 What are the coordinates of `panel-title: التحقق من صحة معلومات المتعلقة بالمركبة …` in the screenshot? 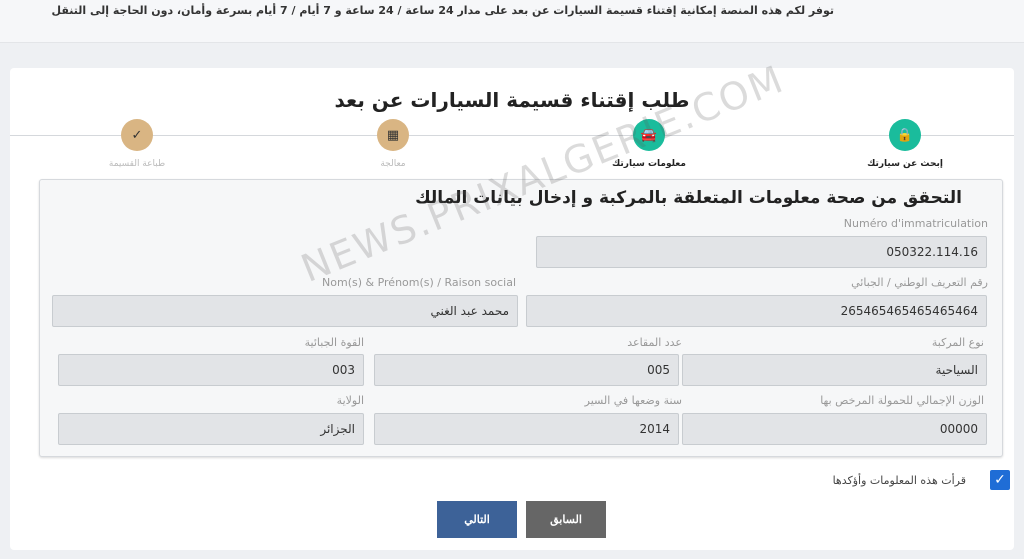 It's located at (688, 198).